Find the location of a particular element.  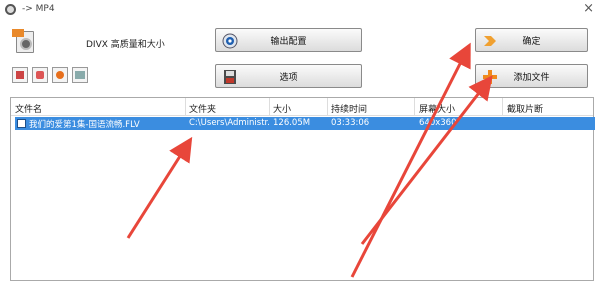

app-icon is located at coordinates (10, 9).